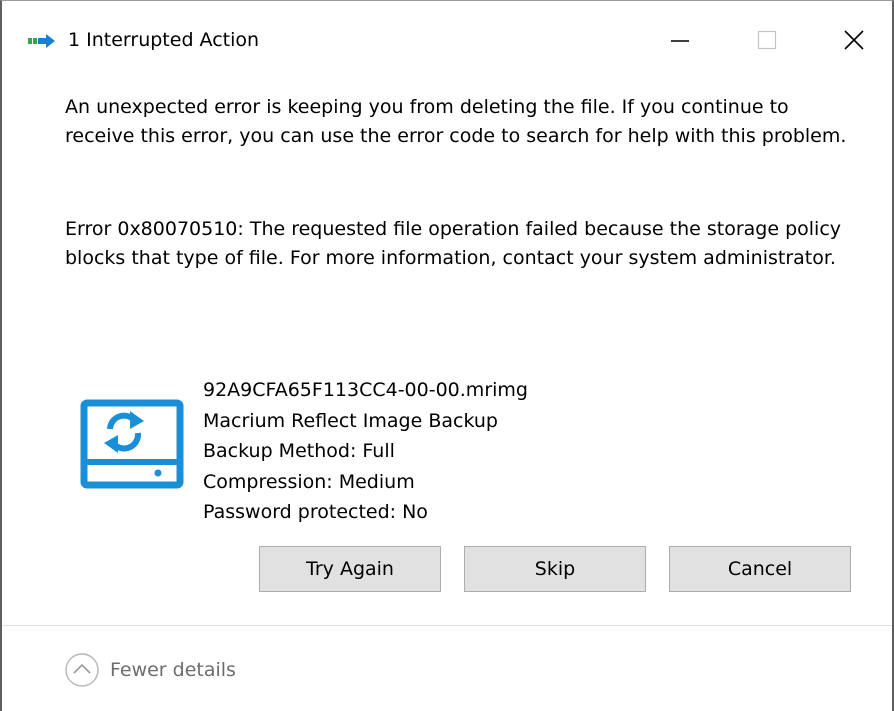  I want to click on minimize-icon, so click(680, 41).